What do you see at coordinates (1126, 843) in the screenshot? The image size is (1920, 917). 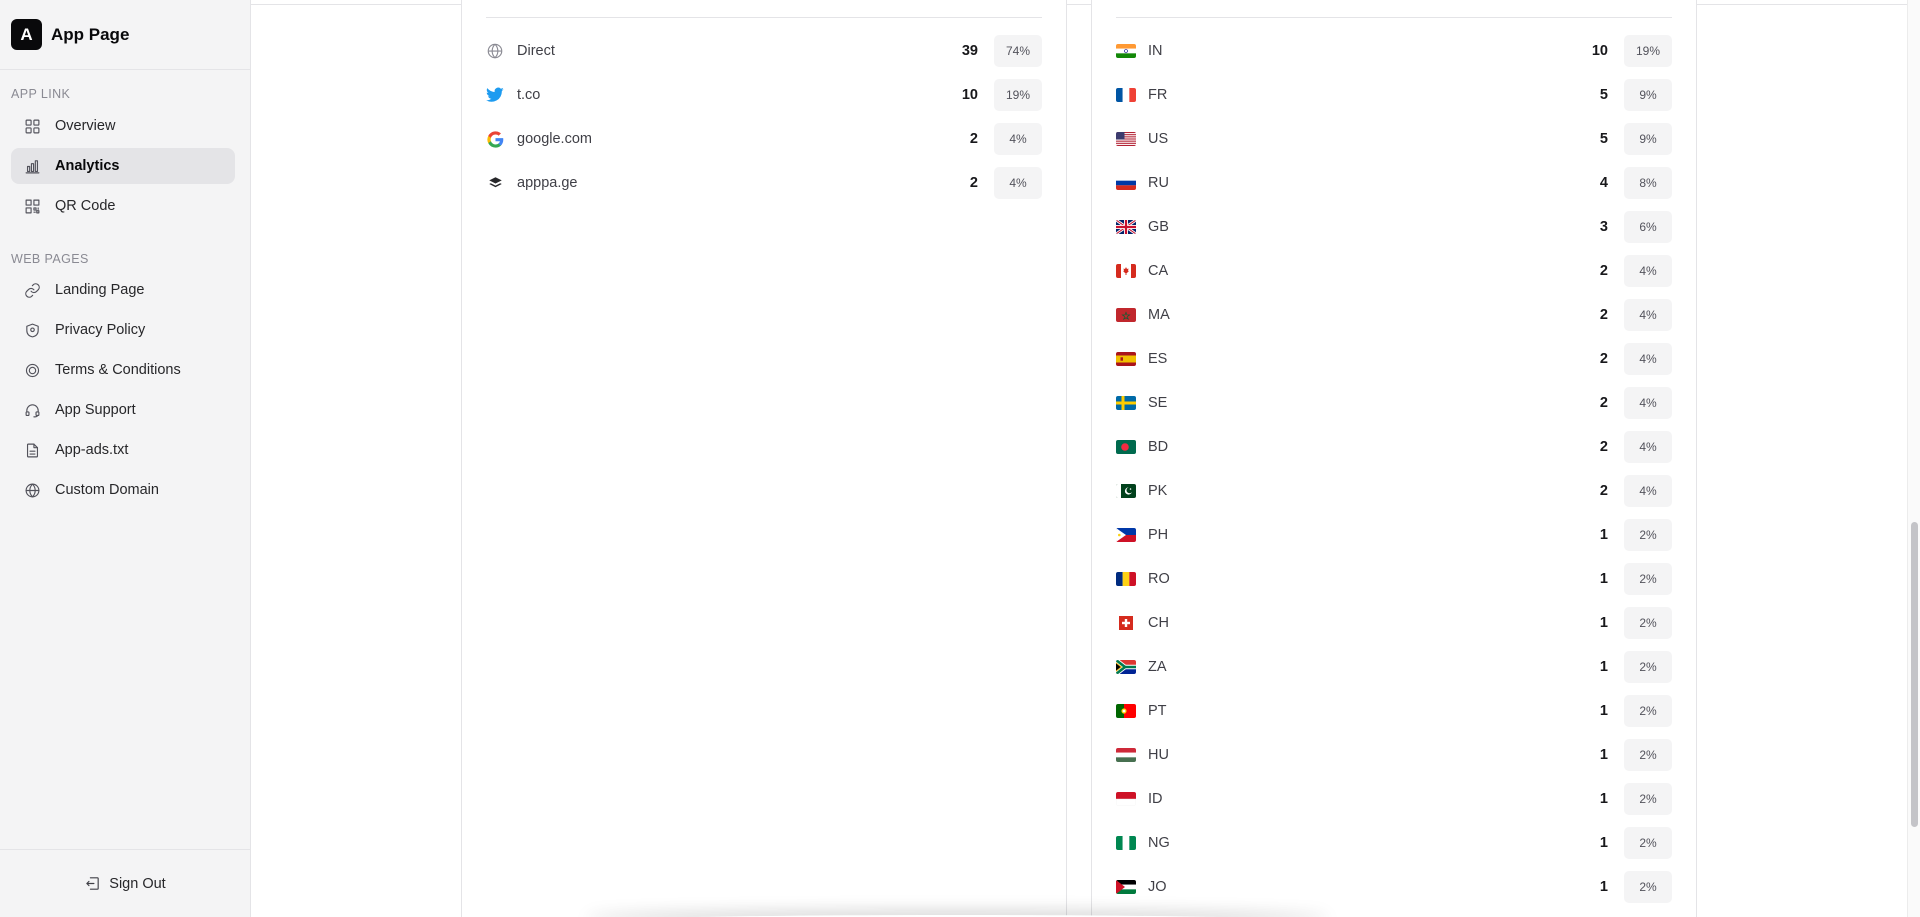 I see `flag-nigeria-icon` at bounding box center [1126, 843].